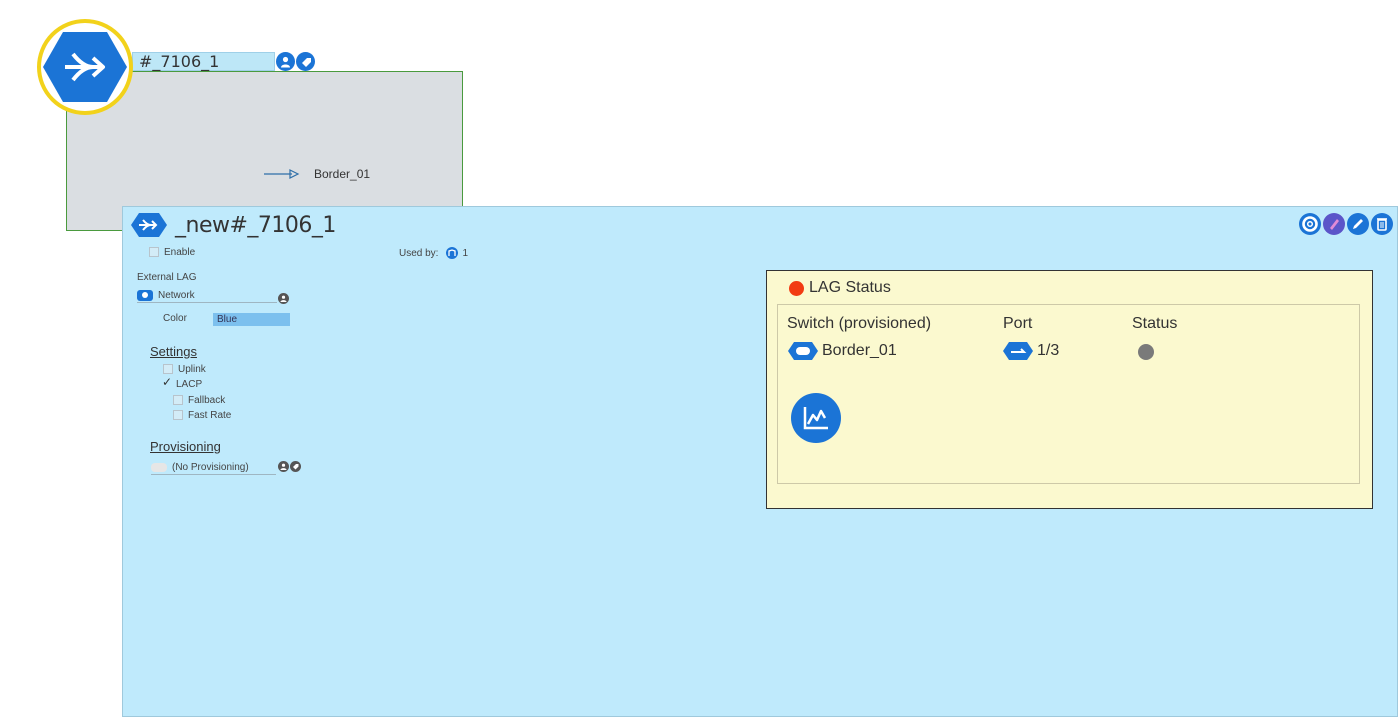  I want to click on uplink-row: Uplink, so click(184, 369).